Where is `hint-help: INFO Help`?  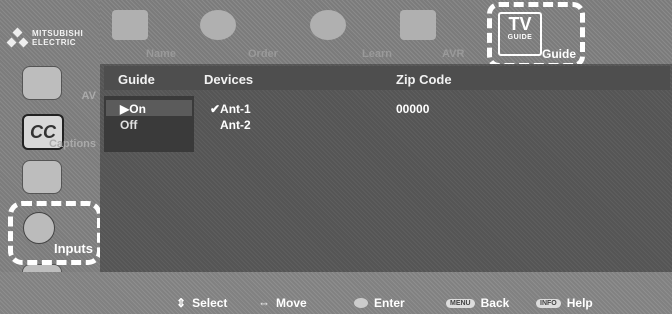
hint-help: INFO Help is located at coordinates (564, 303).